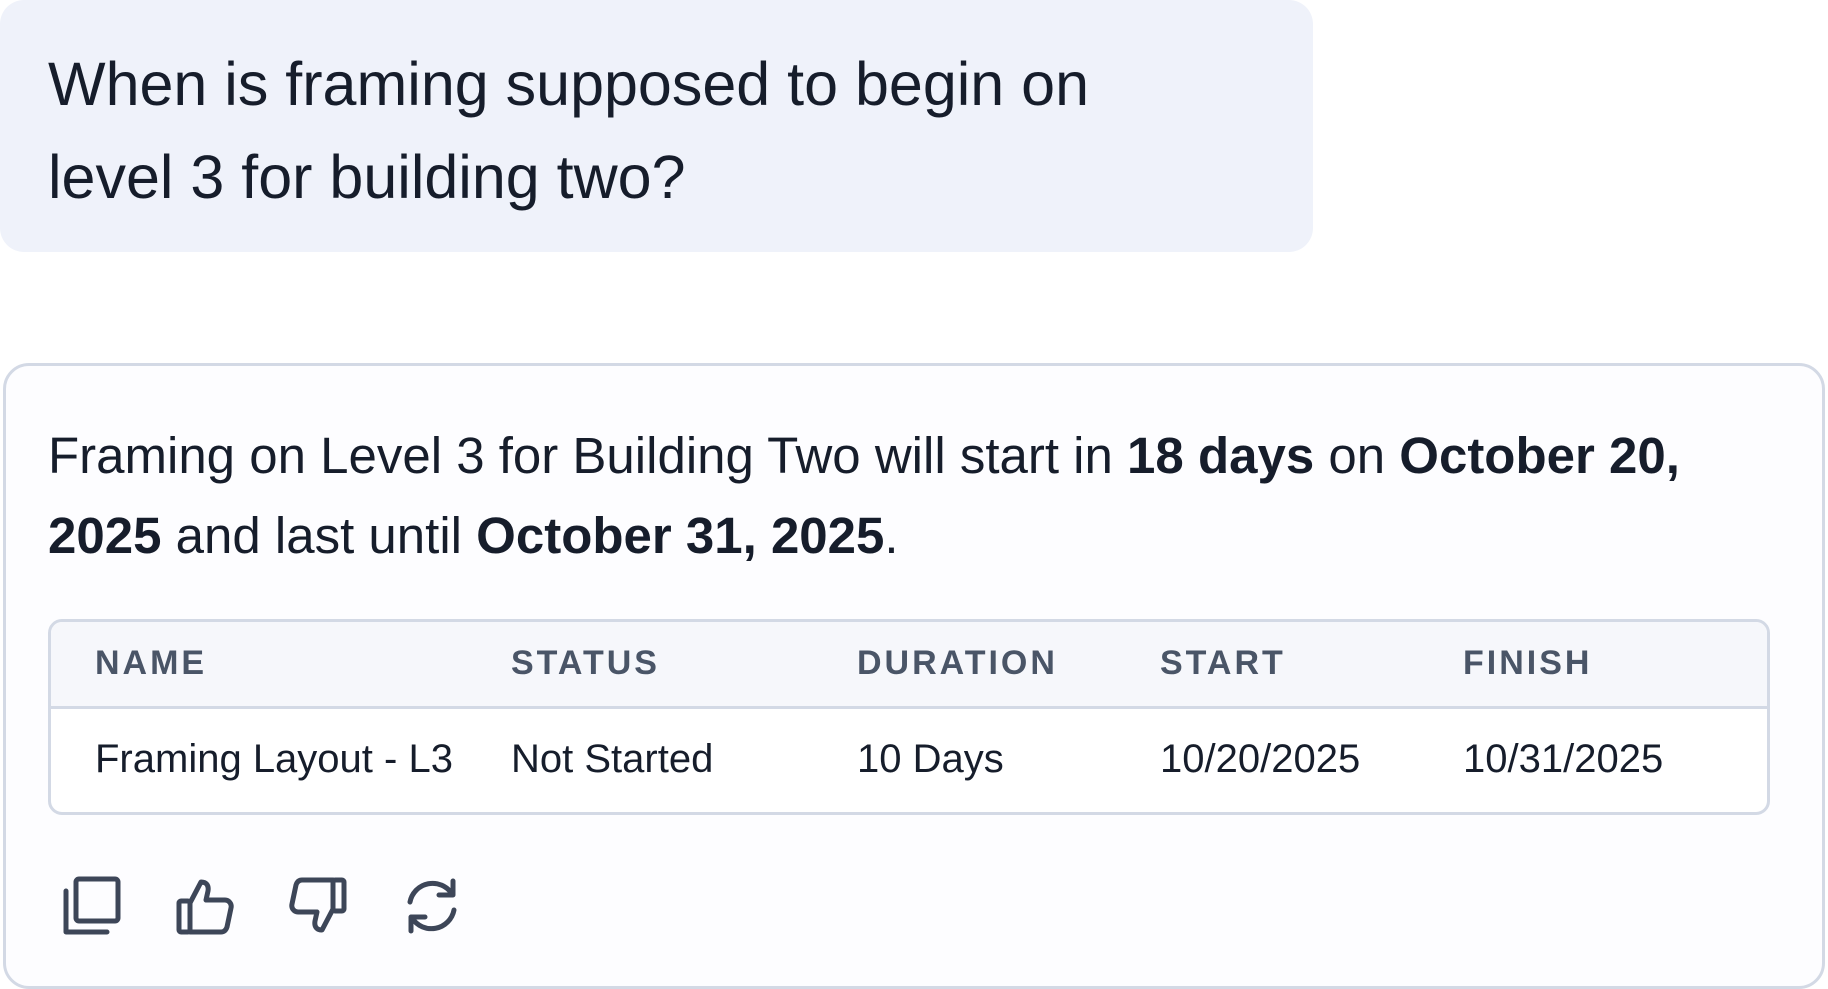 This screenshot has width=1828, height=989. Describe the element at coordinates (1357, 455) in the screenshot. I see `answer-segment: on` at that location.